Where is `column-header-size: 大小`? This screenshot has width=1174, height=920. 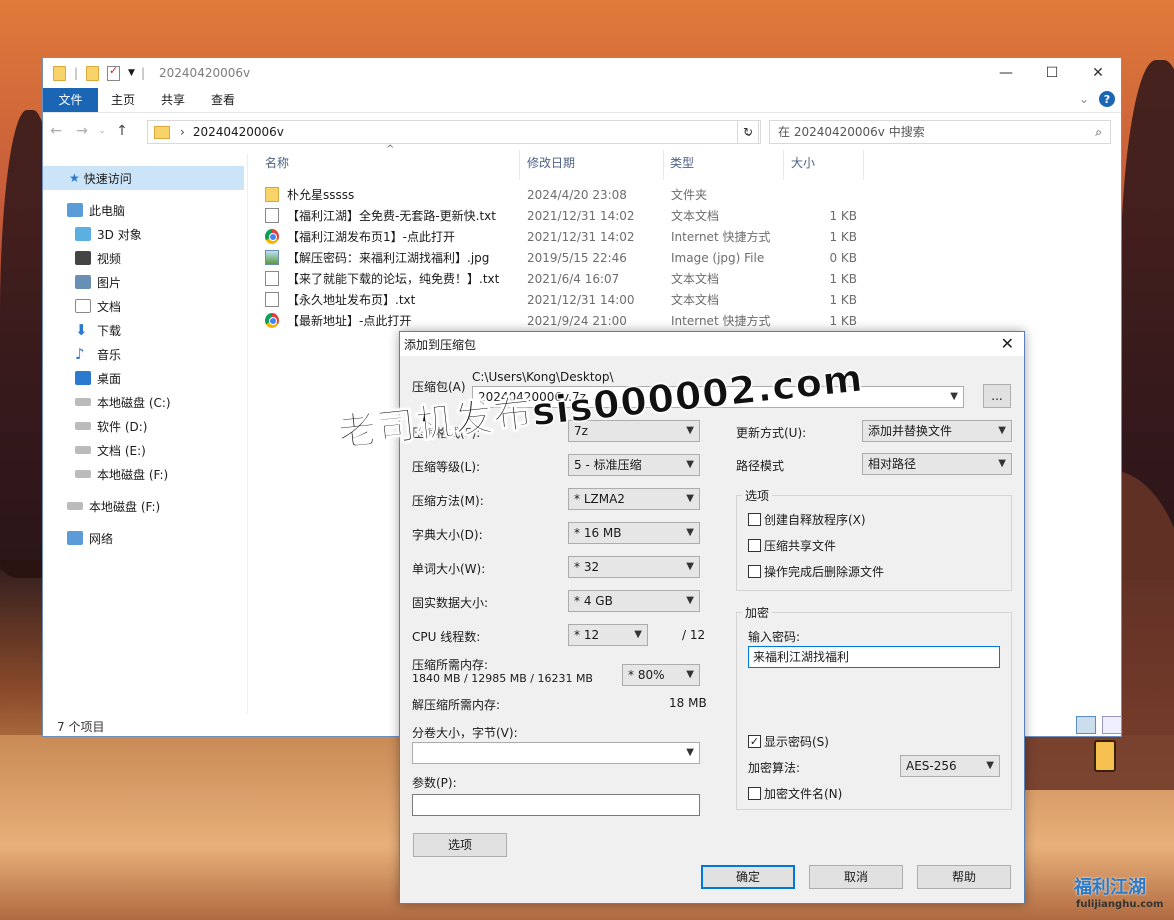 column-header-size: 大小 is located at coordinates (803, 165).